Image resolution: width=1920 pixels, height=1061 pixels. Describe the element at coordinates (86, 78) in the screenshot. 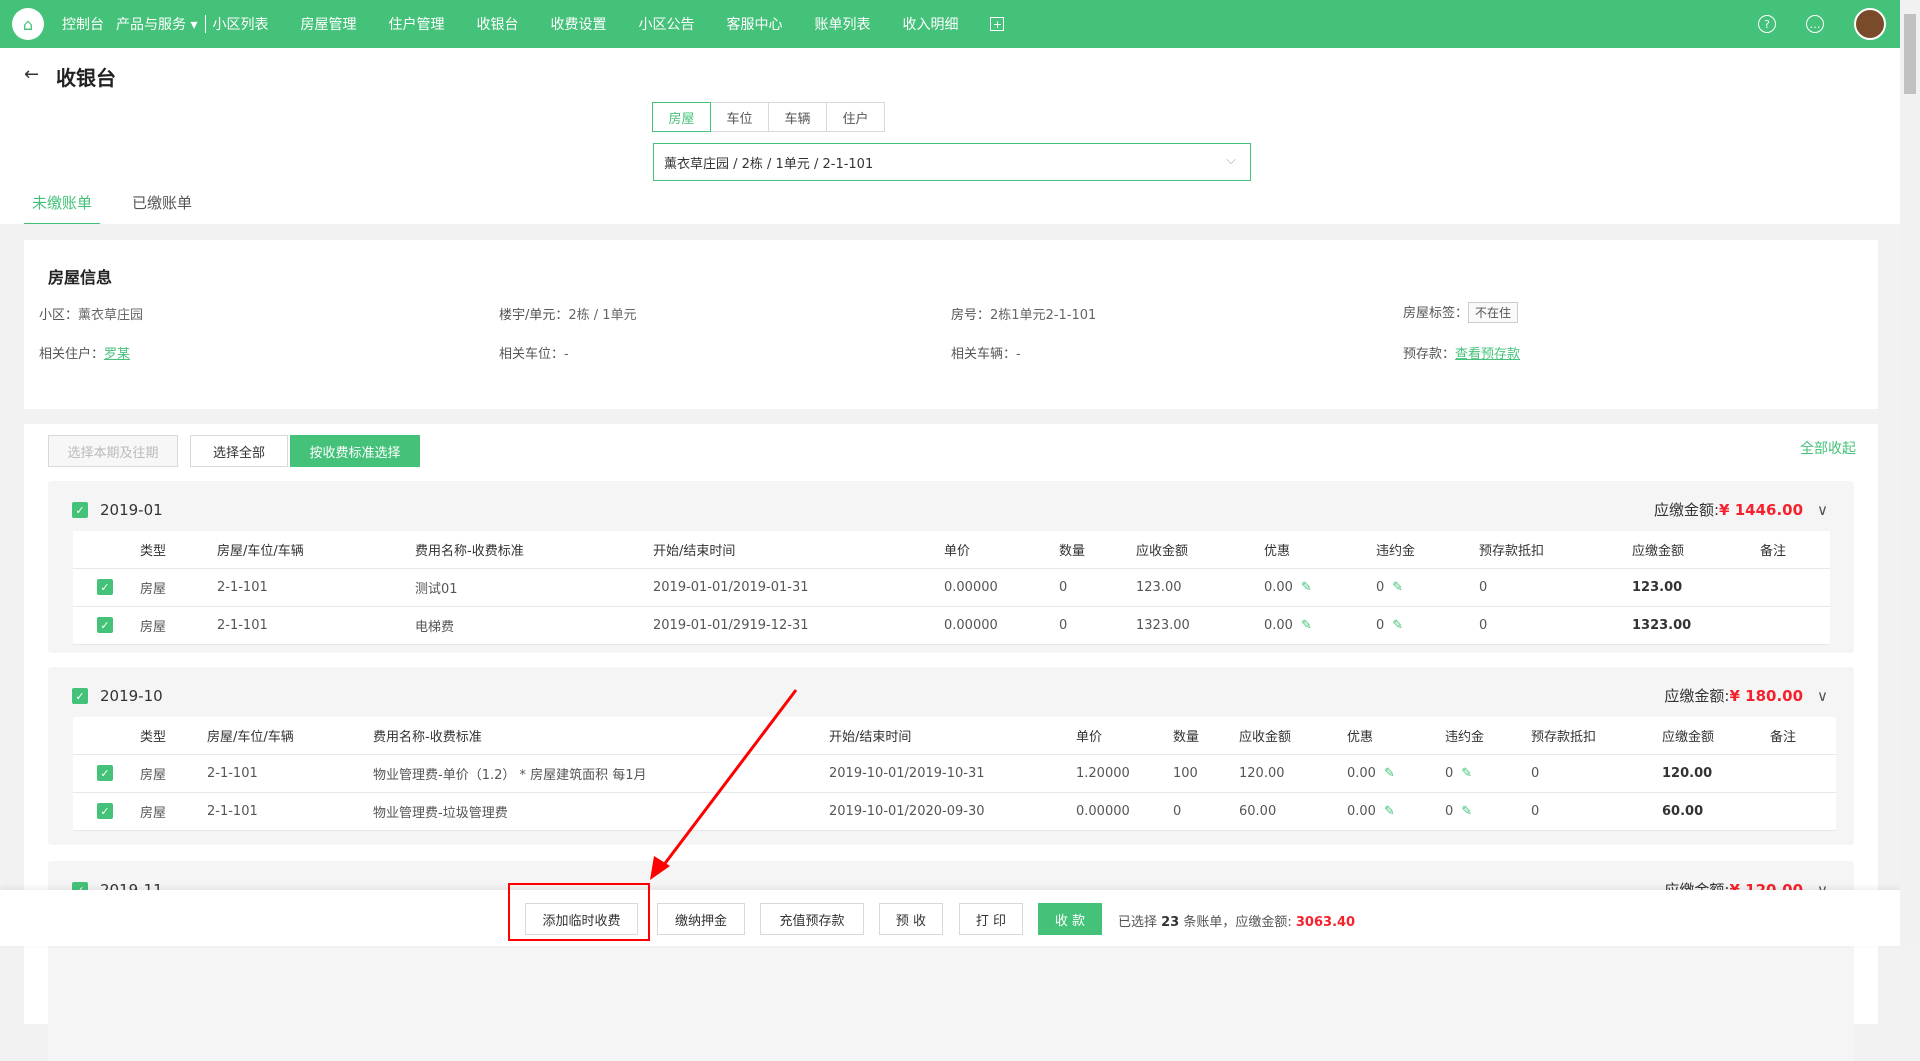

I see `page-title: 收银台` at that location.